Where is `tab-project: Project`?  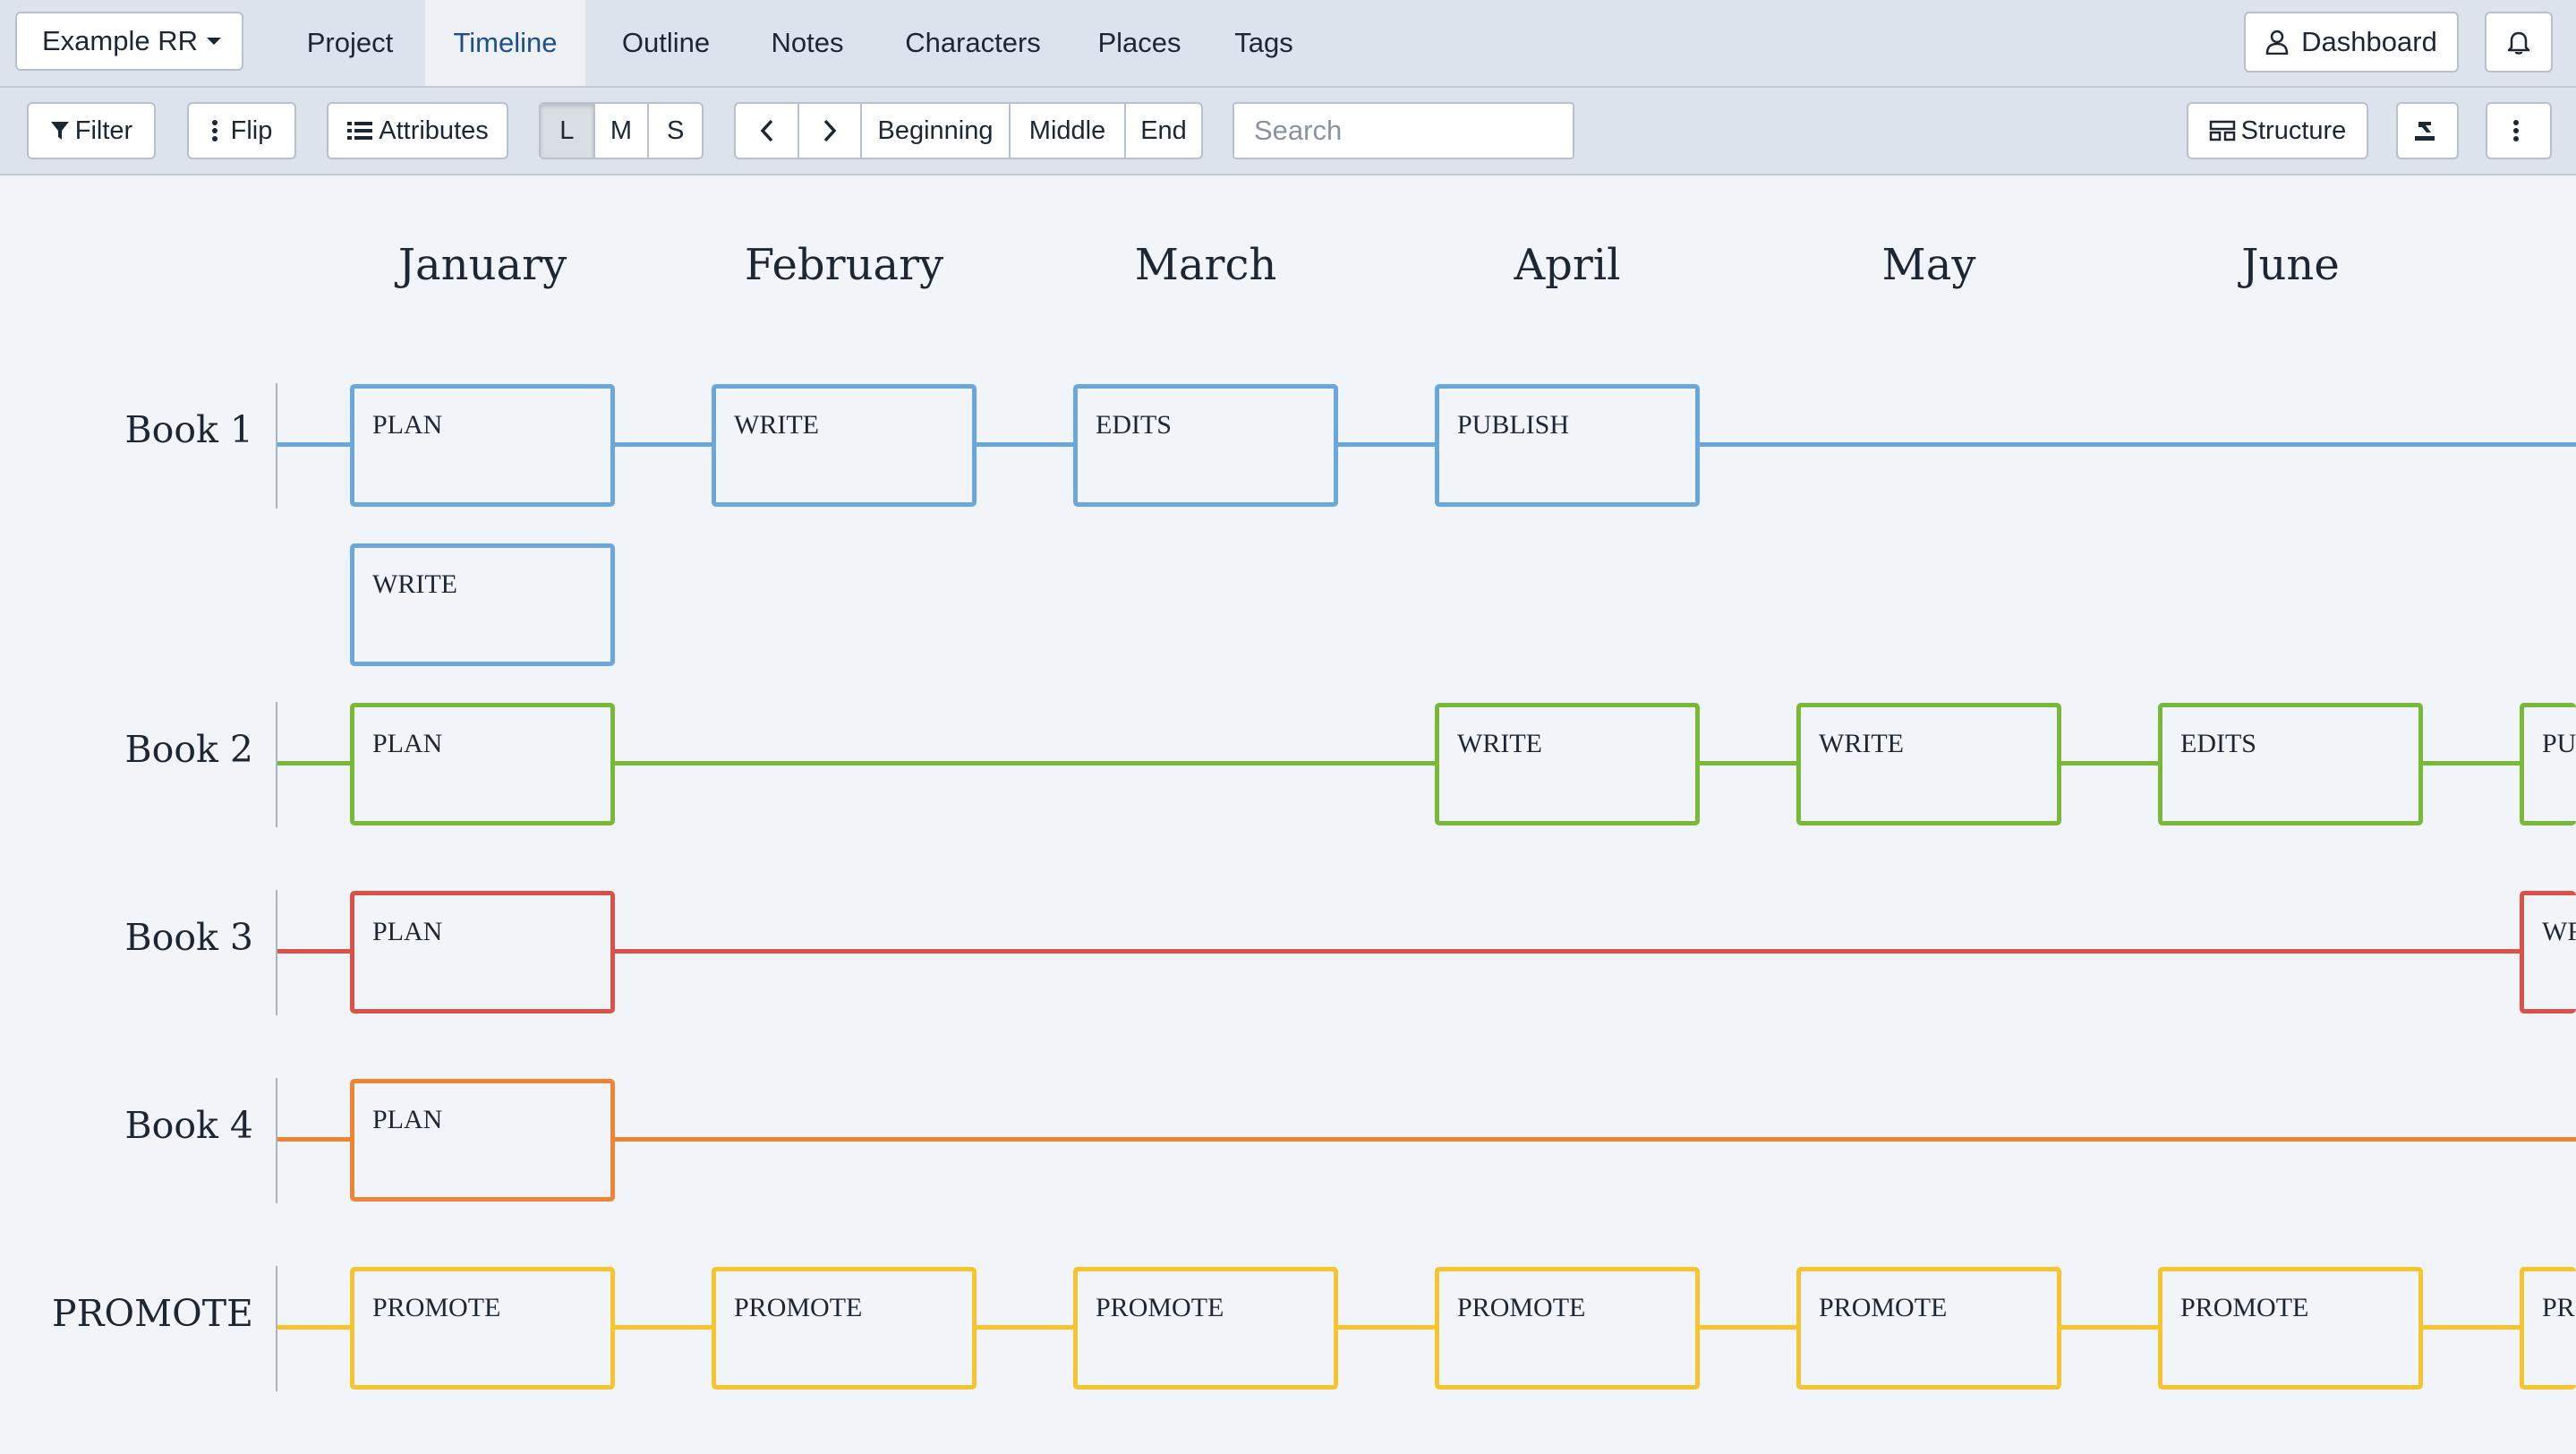 tab-project: Project is located at coordinates (350, 43).